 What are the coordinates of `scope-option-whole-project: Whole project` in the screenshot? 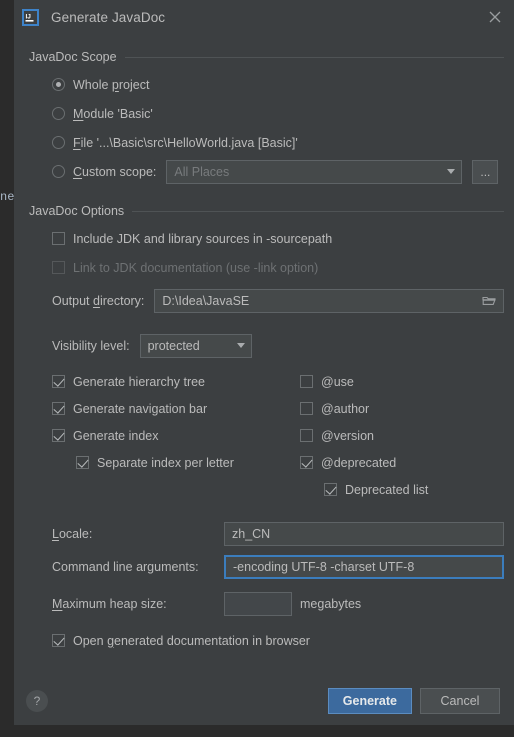 It's located at (100, 85).